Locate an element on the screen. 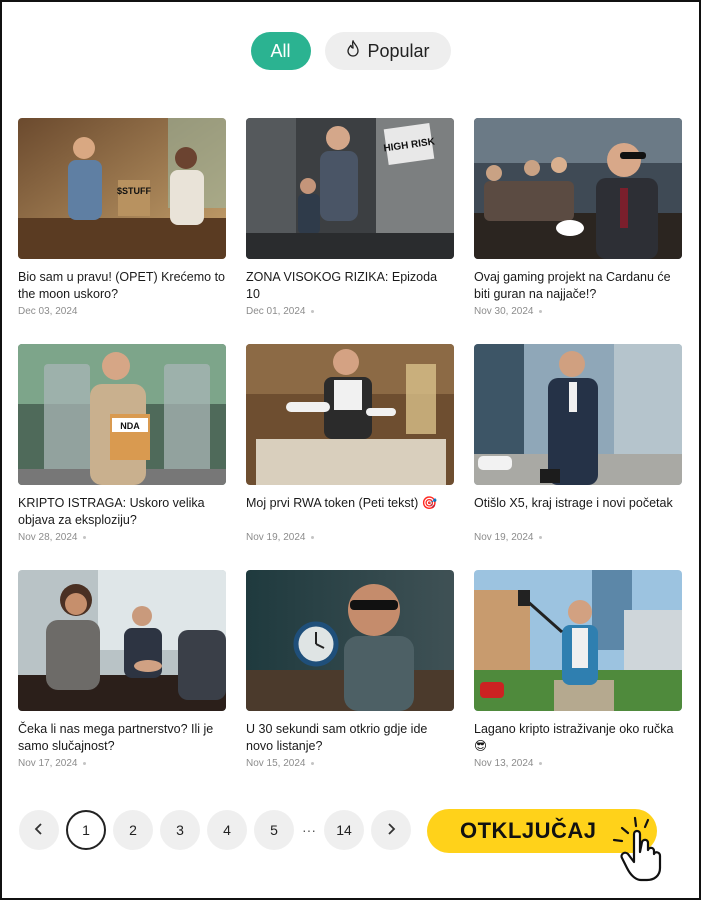 Image resolution: width=701 pixels, height=900 pixels. post-date: Nov 15, 2024 is located at coordinates (276, 763).